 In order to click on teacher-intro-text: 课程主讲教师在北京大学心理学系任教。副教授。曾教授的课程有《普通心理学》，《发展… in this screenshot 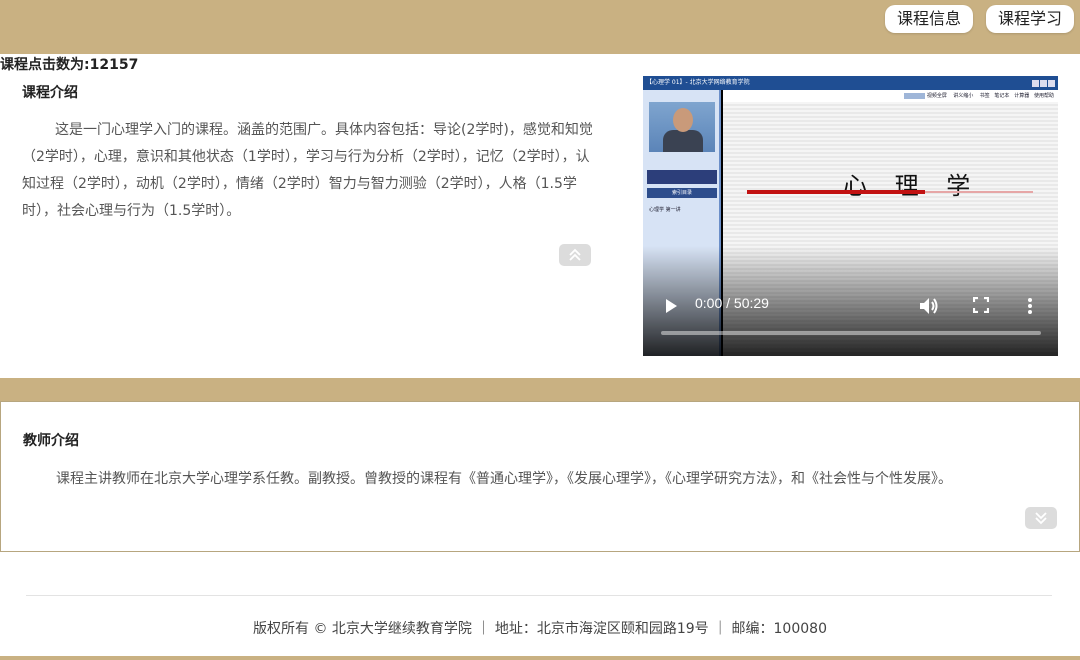, I will do `click(504, 479)`.